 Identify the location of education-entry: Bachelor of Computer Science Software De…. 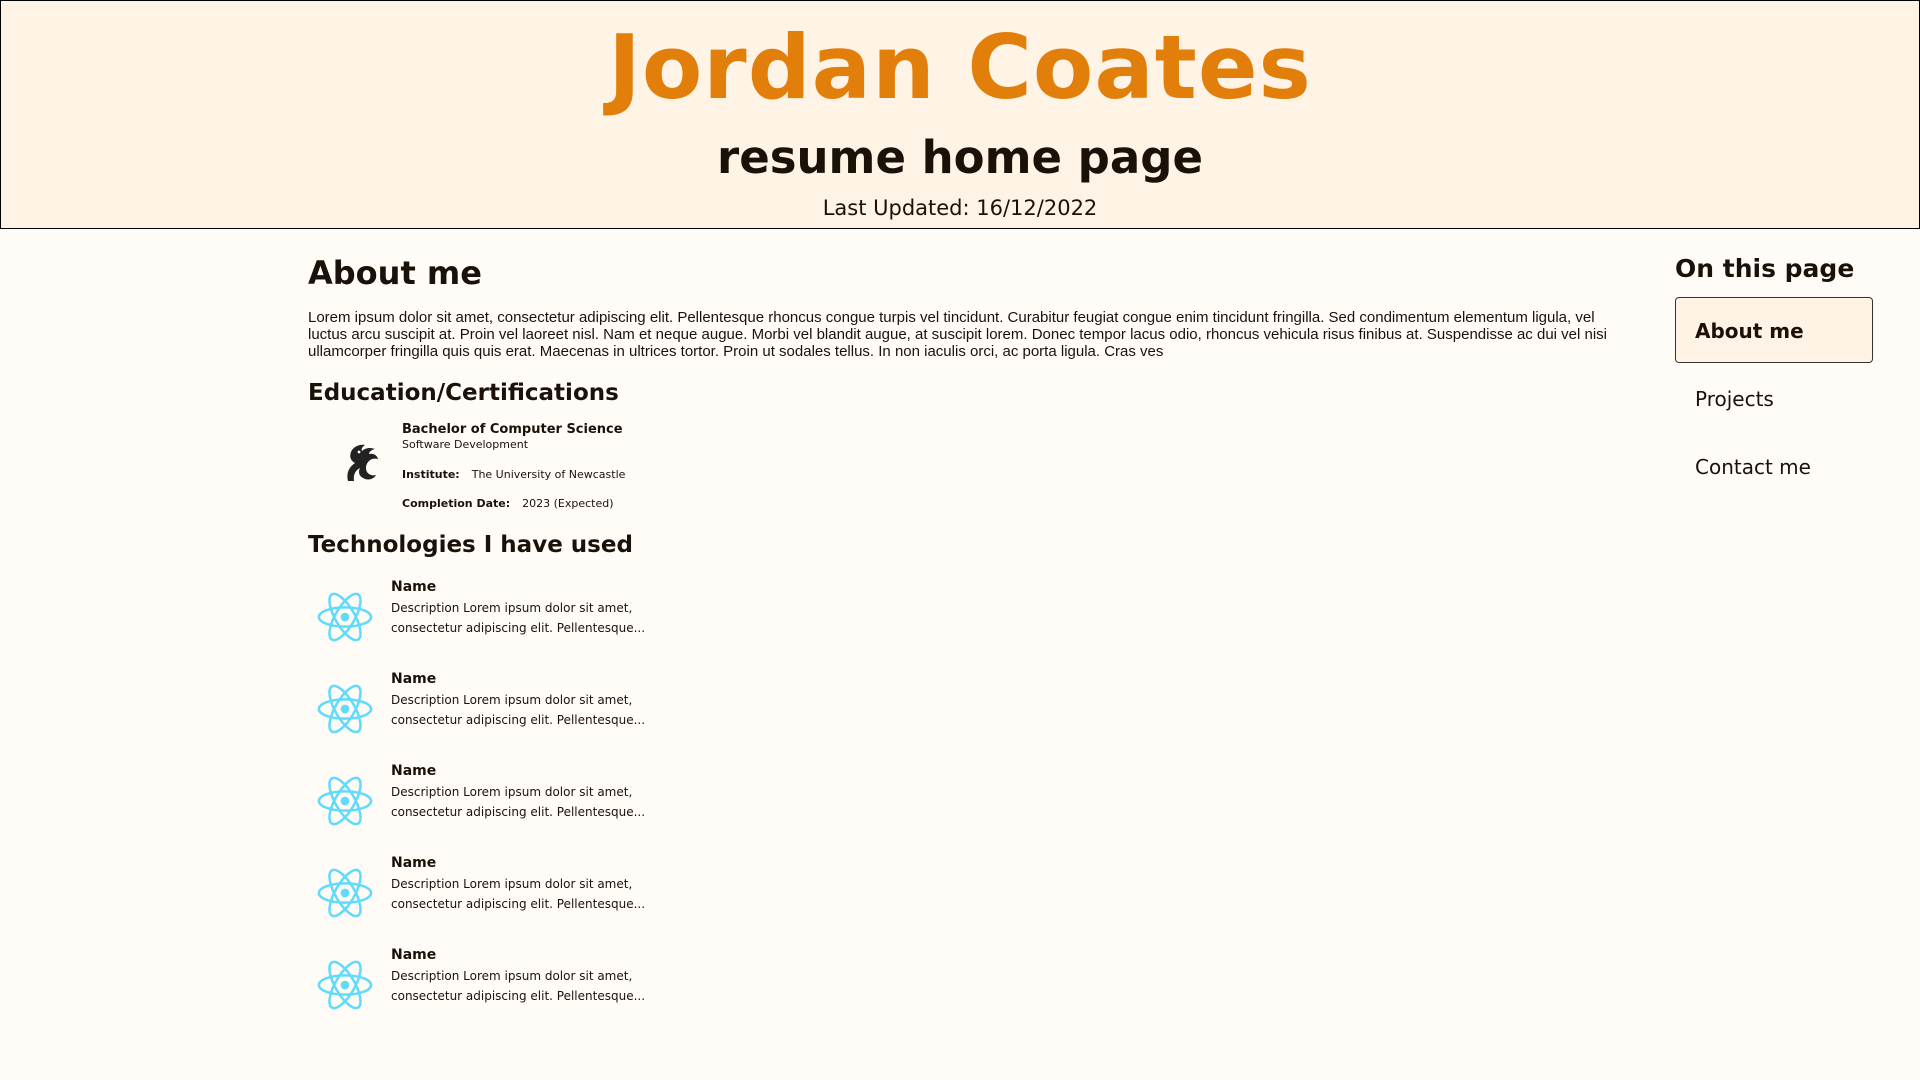
(608, 471).